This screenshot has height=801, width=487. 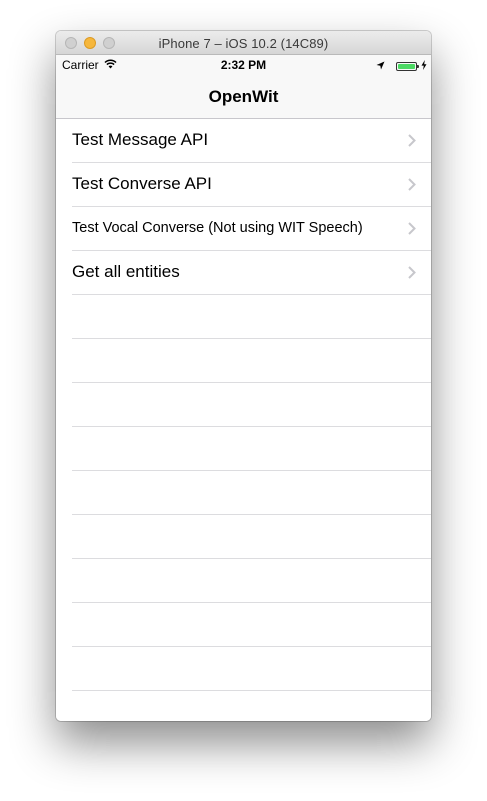 What do you see at coordinates (126, 271) in the screenshot?
I see `cell-label: Get all entities` at bounding box center [126, 271].